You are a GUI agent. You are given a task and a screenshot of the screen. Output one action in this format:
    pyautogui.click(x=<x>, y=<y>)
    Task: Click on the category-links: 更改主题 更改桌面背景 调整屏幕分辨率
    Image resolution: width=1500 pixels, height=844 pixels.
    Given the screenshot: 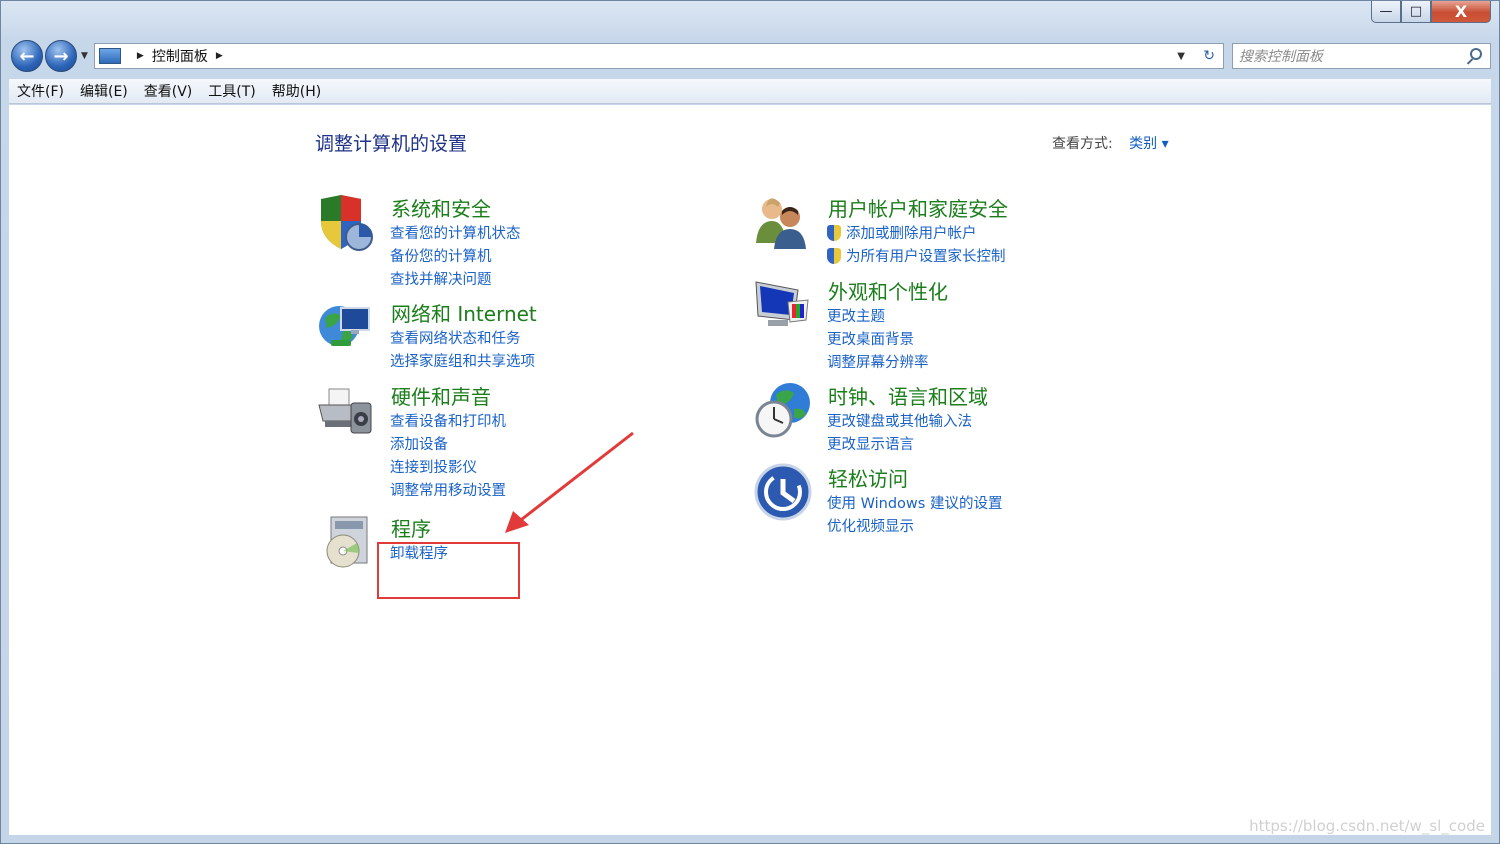 What is the action you would take?
    pyautogui.click(x=878, y=340)
    